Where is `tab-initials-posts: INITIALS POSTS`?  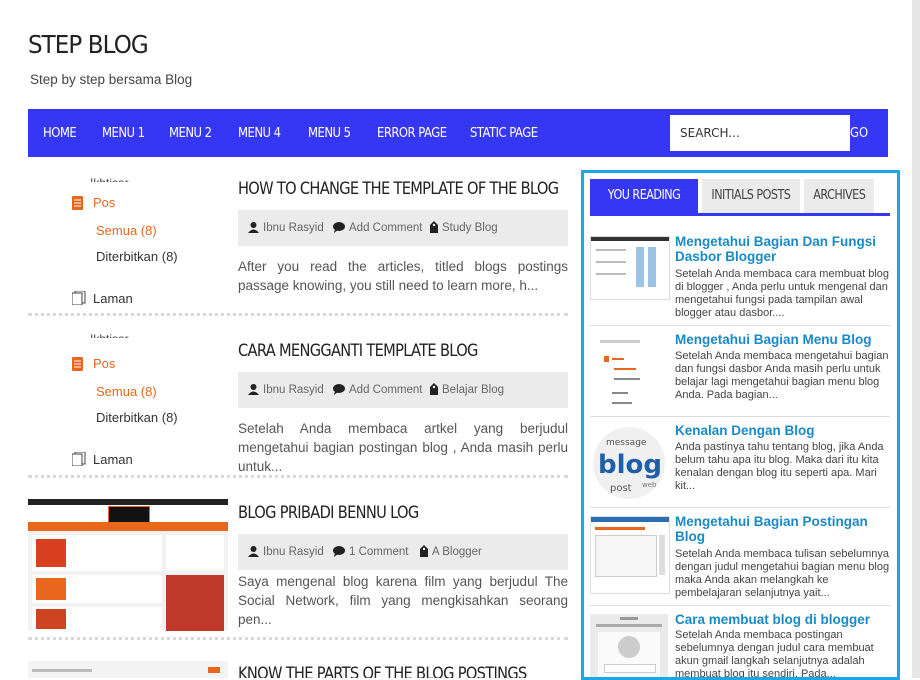
tab-initials-posts: INITIALS POSTS is located at coordinates (751, 196).